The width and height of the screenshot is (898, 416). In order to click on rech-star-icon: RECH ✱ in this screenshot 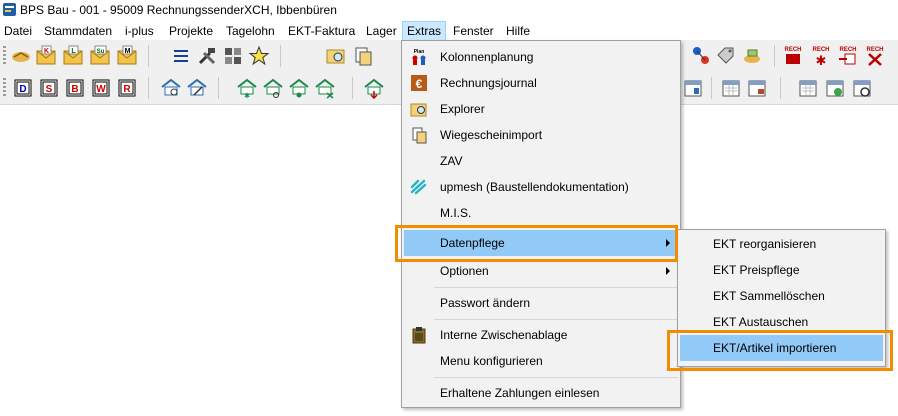, I will do `click(821, 56)`.